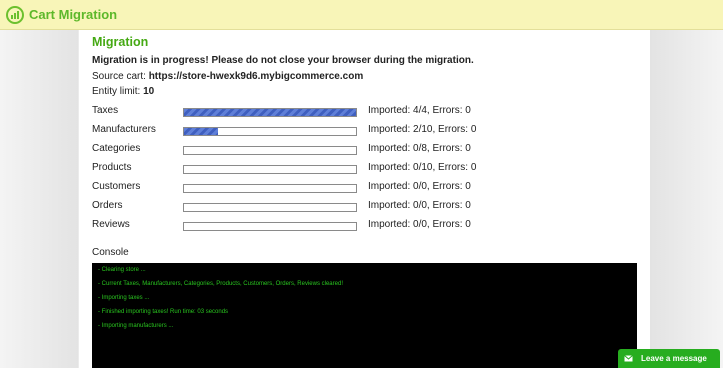 The width and height of the screenshot is (723, 368). What do you see at coordinates (686, 199) in the screenshot?
I see `page-margin-right` at bounding box center [686, 199].